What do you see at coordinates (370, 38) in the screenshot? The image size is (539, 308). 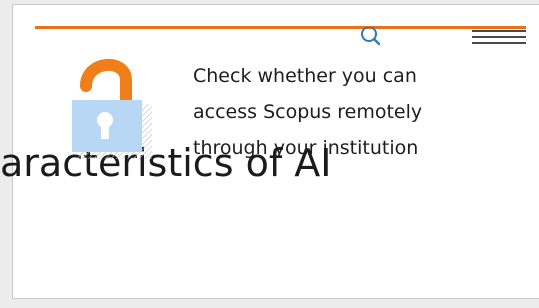 I see `search-icon` at bounding box center [370, 38].